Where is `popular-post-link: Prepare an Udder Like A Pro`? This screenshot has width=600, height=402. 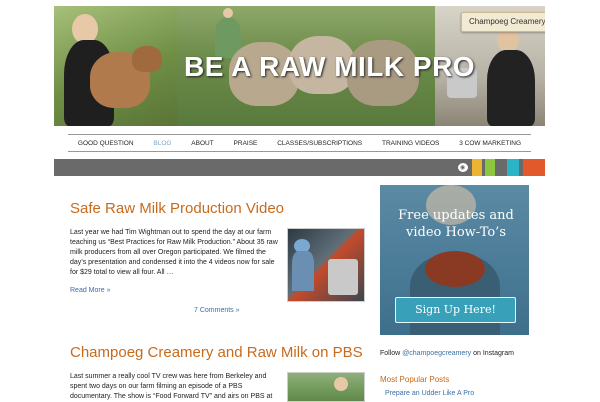
popular-post-link: Prepare an Udder Like A Pro is located at coordinates (429, 393).